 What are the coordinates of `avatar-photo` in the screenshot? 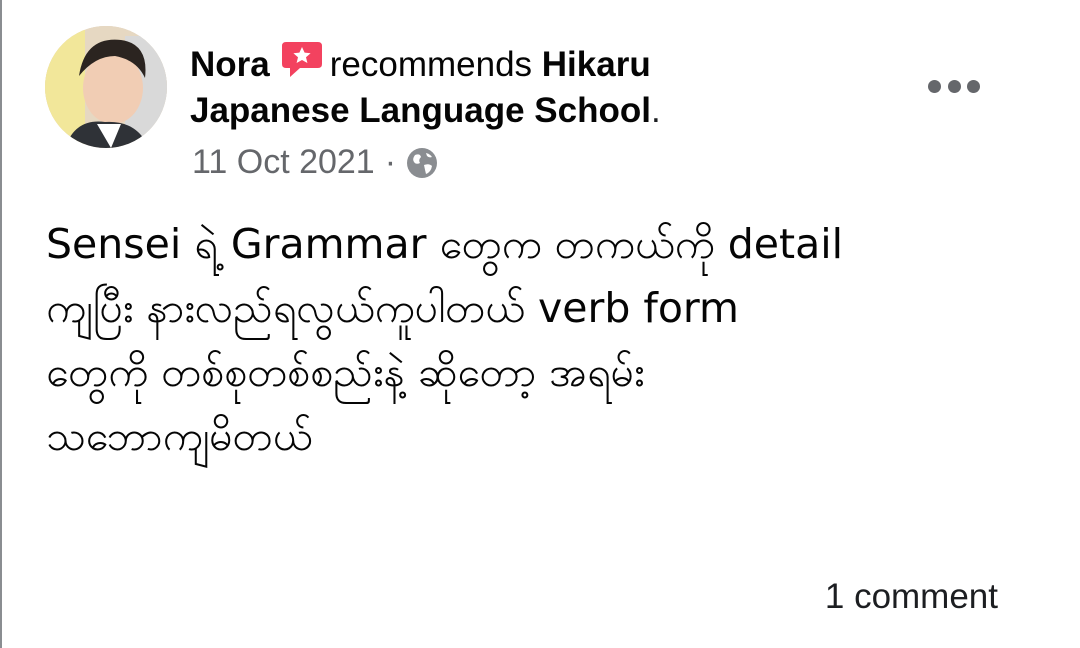 It's located at (106, 87).